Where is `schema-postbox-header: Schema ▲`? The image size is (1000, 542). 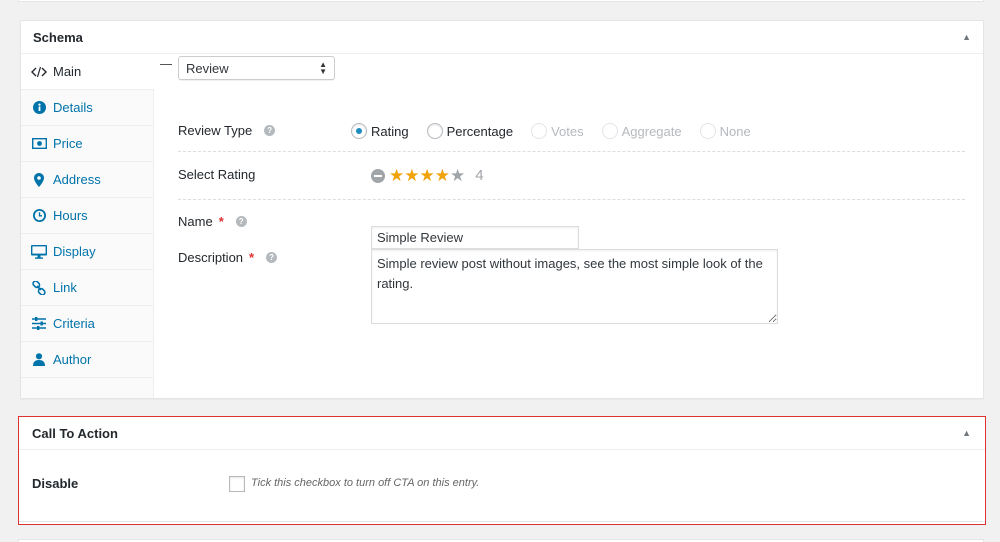 schema-postbox-header: Schema ▲ is located at coordinates (502, 37).